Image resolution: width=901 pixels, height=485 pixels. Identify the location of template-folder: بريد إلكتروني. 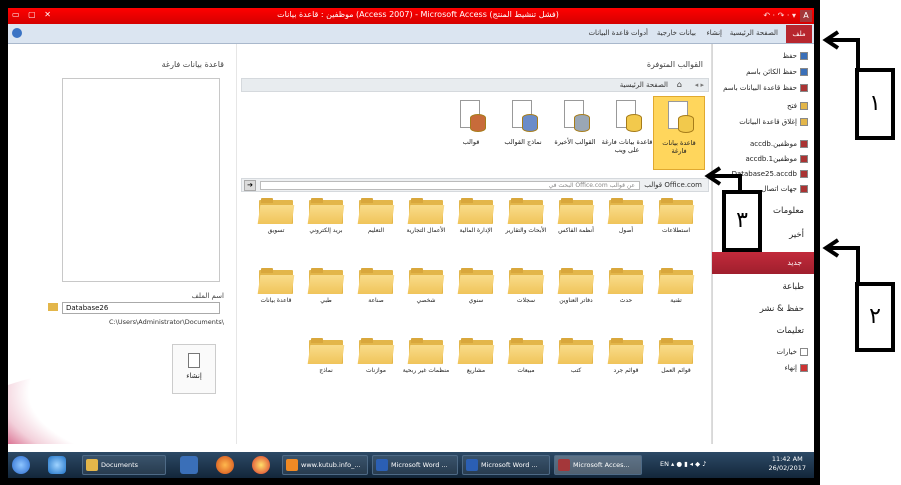
(326, 216).